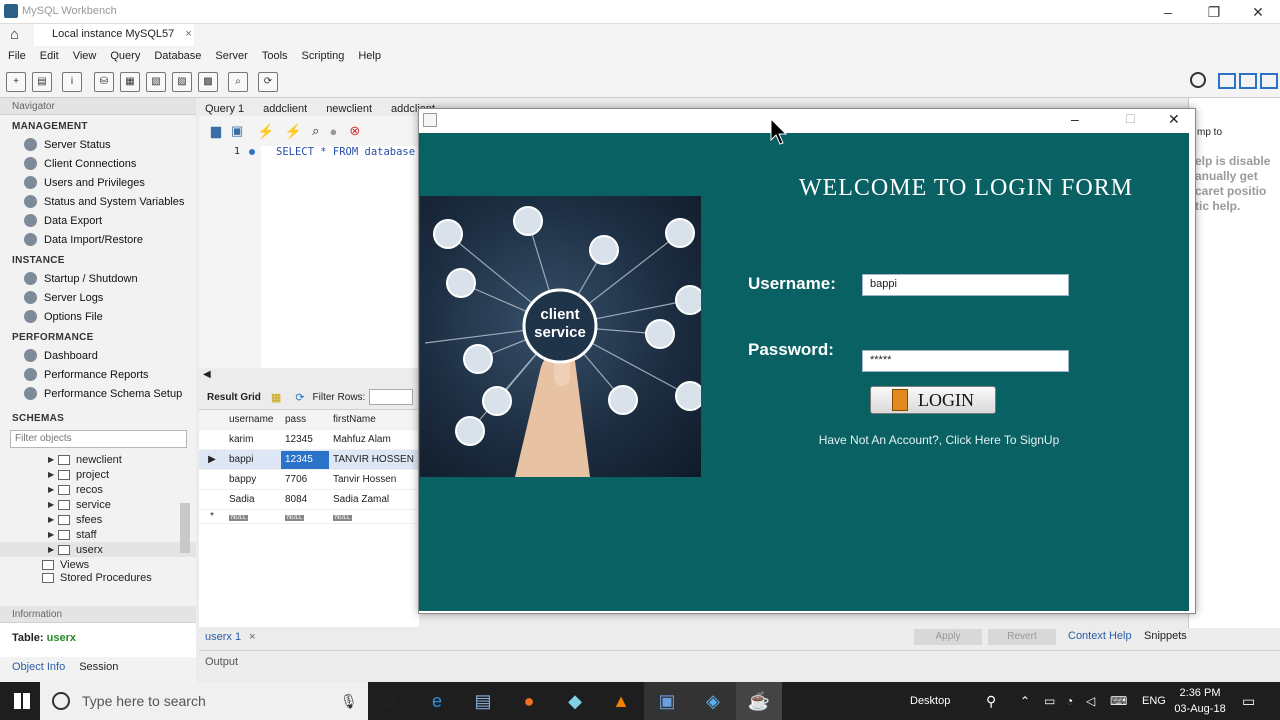 The height and width of the screenshot is (720, 1280). What do you see at coordinates (1025, 701) in the screenshot?
I see `tray-chevron-icon: ⌃` at bounding box center [1025, 701].